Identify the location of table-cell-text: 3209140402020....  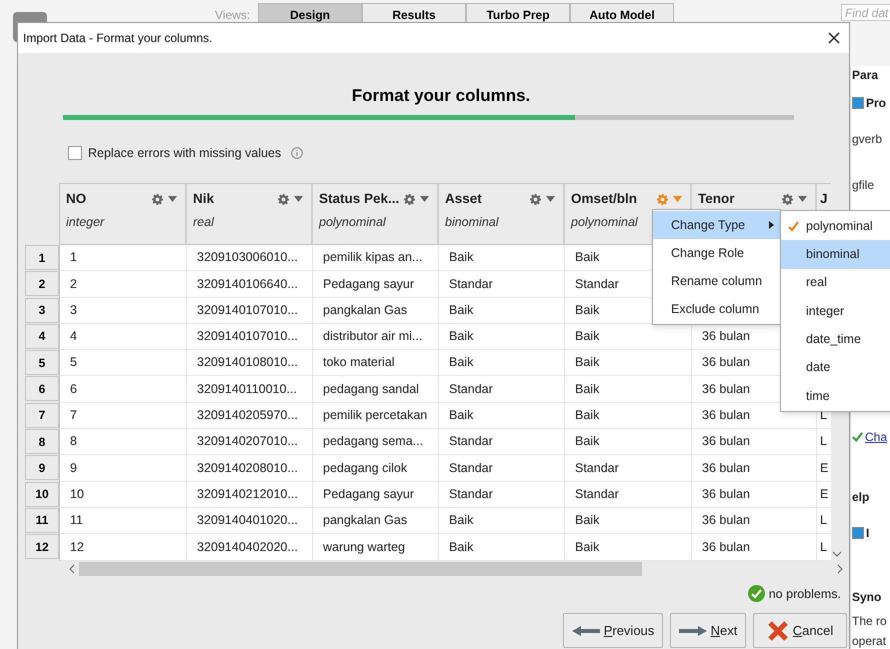
(247, 547).